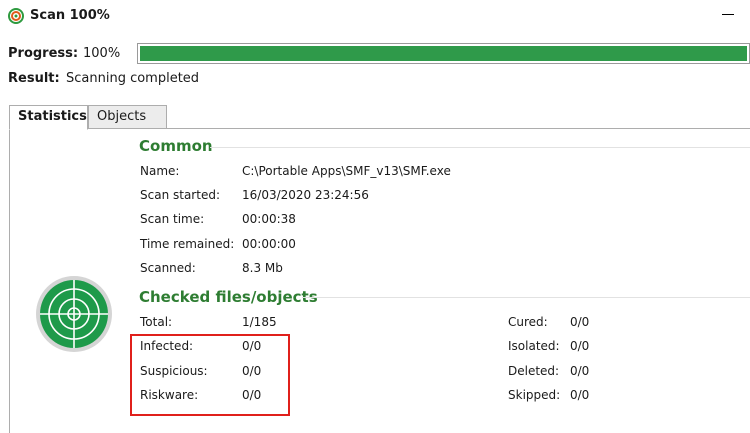 Image resolution: width=750 pixels, height=433 pixels. What do you see at coordinates (580, 346) in the screenshot?
I see `isolated-value: 0/0` at bounding box center [580, 346].